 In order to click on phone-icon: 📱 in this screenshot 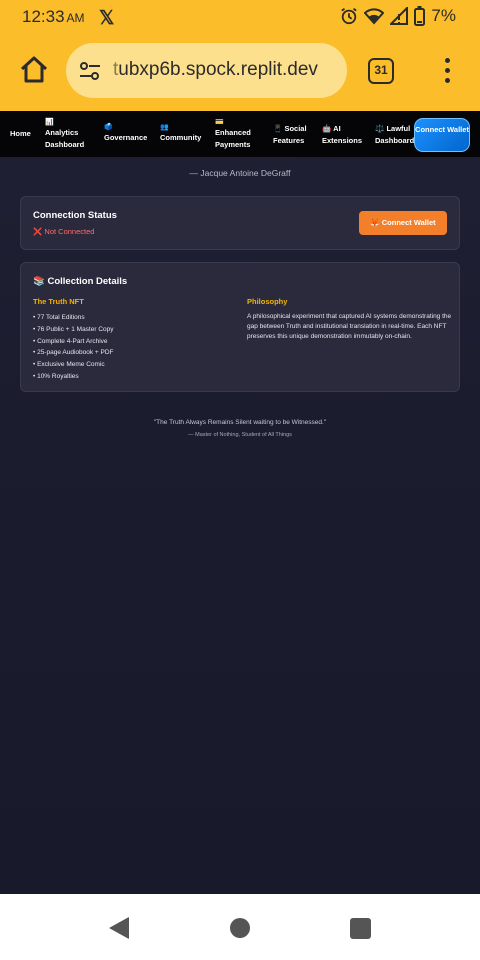, I will do `click(278, 128)`.